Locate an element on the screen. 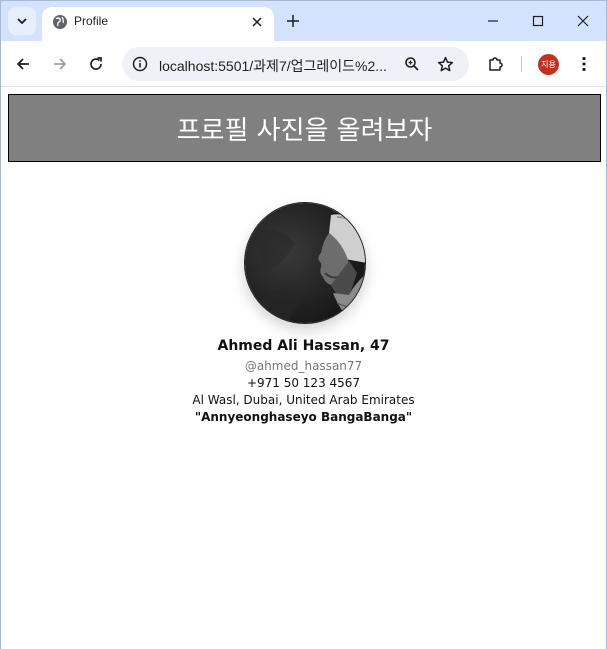 The image size is (607, 649). tab-profile: Profile is located at coordinates (158, 24).